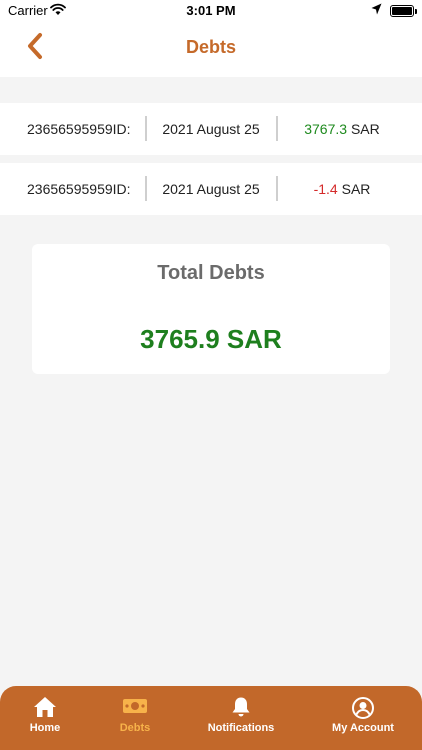  What do you see at coordinates (211, 309) in the screenshot?
I see `total-debts-card: Total Debts 3765.9 SAR` at bounding box center [211, 309].